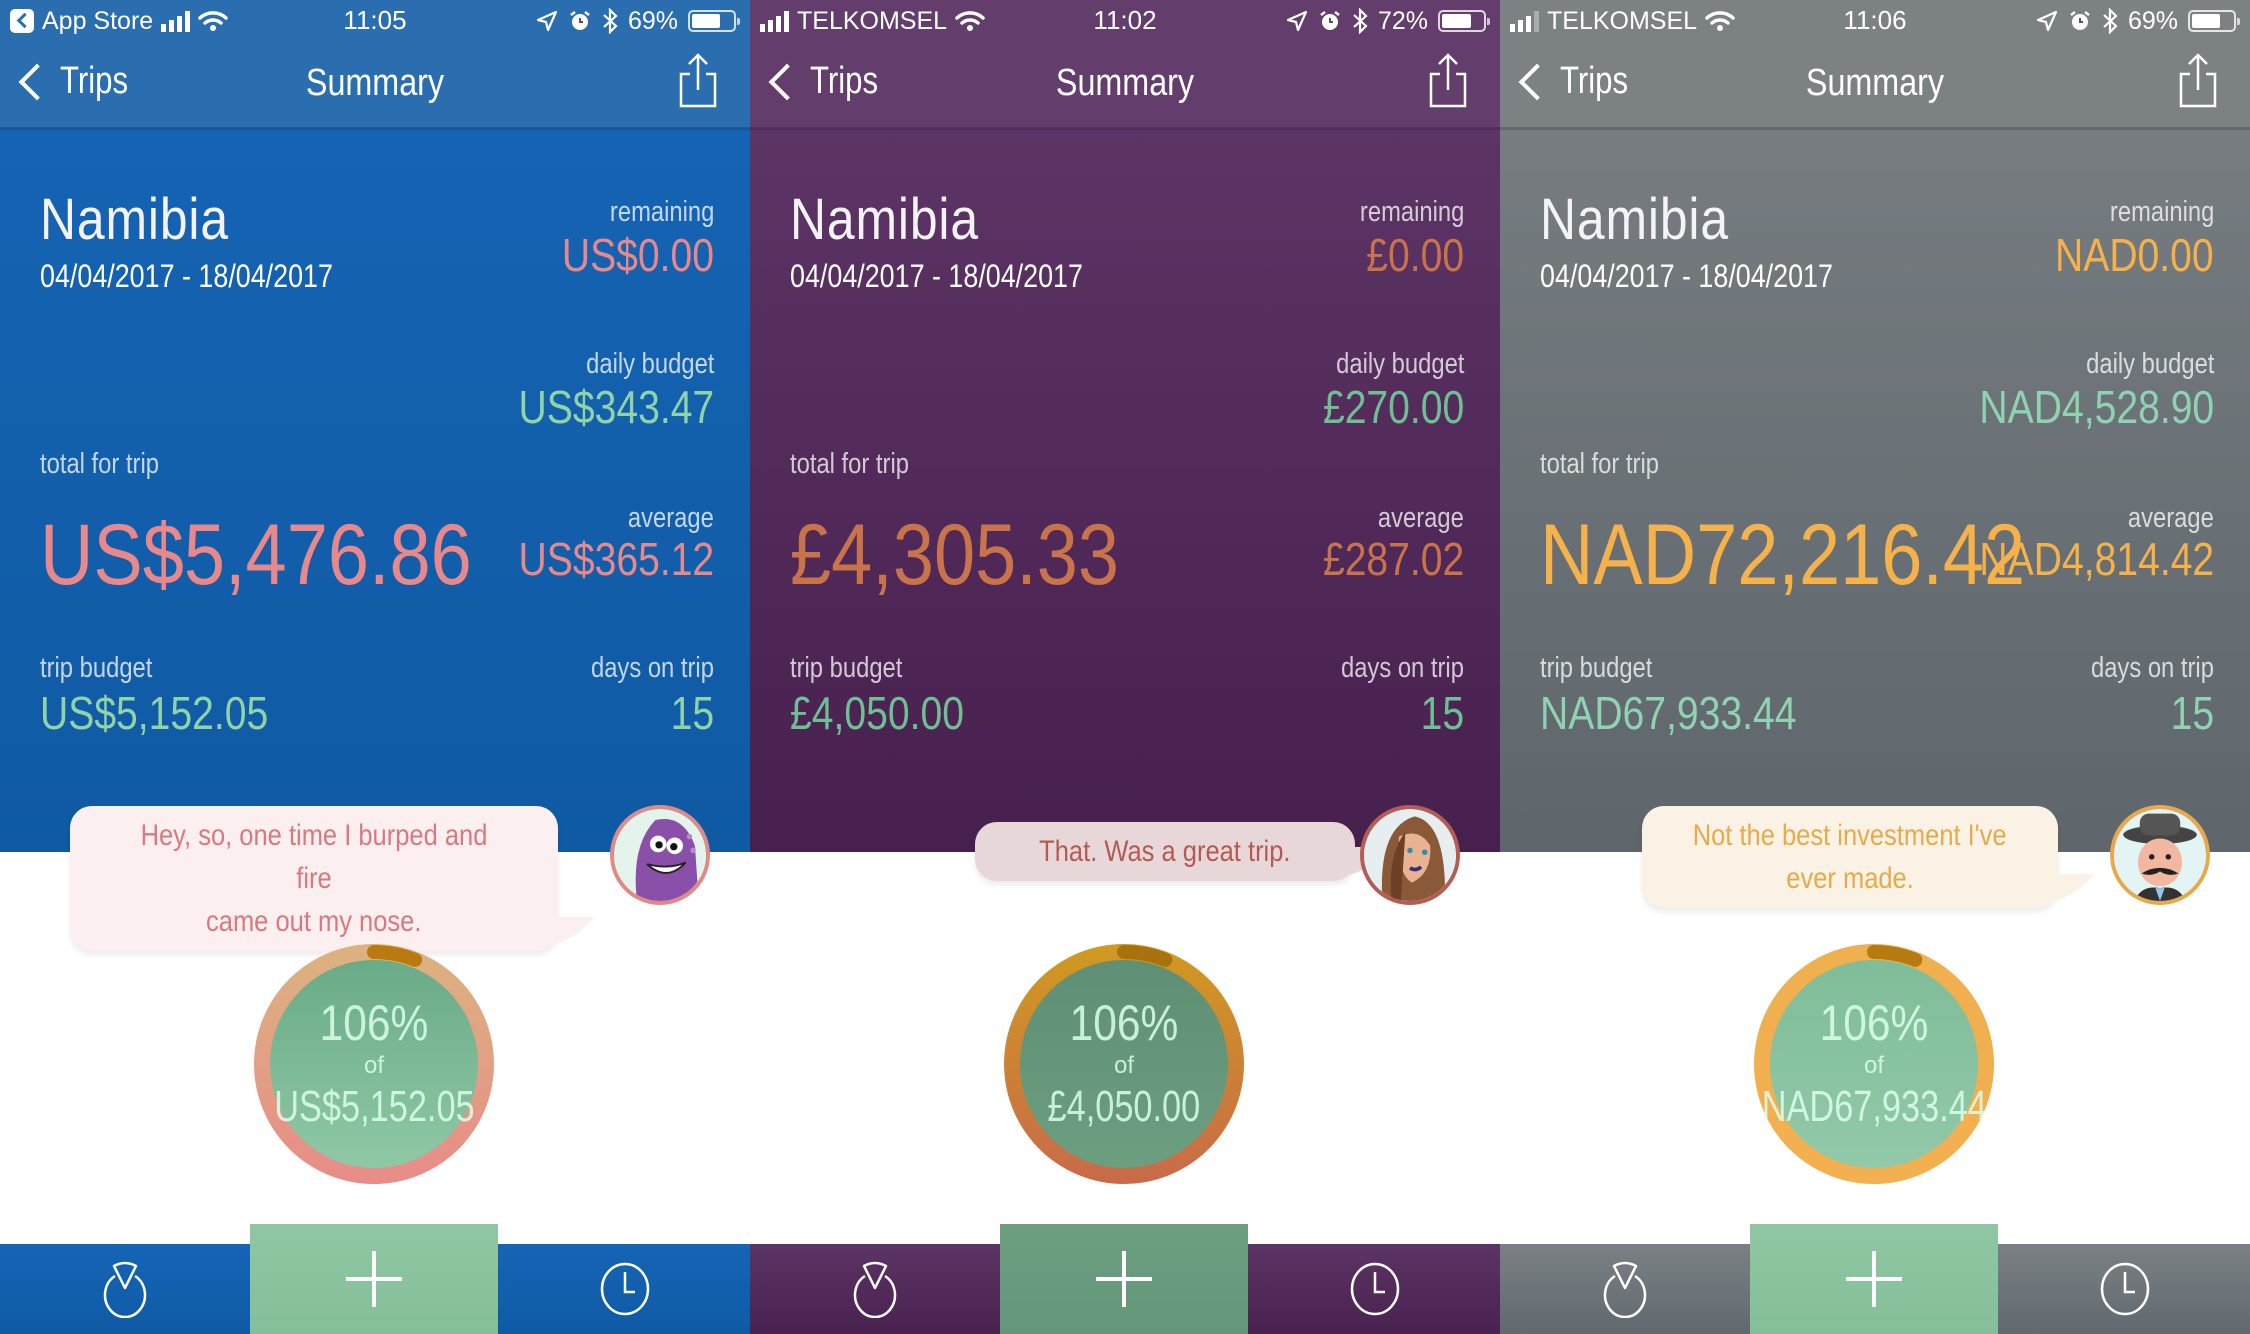  What do you see at coordinates (374, 1064) in the screenshot?
I see `budget-progress-ring: 106% of US$5,152.05` at bounding box center [374, 1064].